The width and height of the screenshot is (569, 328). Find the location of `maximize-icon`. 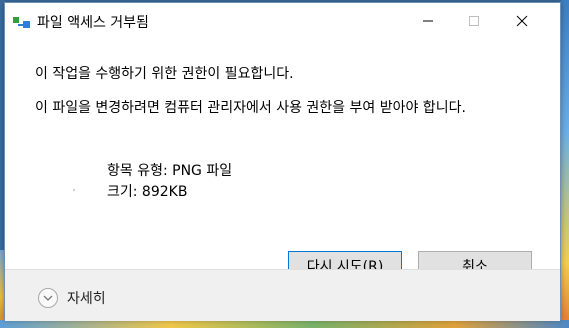

maximize-icon is located at coordinates (474, 21).